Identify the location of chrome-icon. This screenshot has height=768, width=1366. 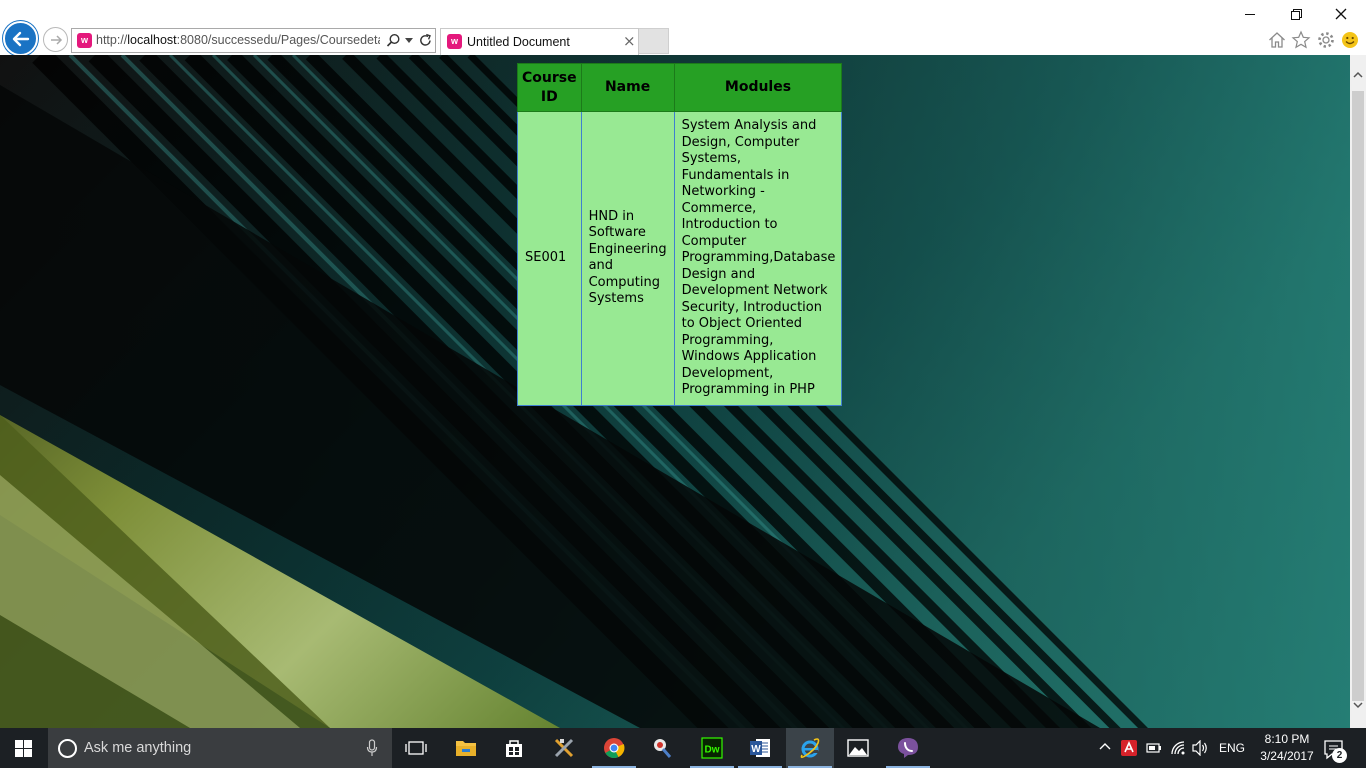
(614, 748).